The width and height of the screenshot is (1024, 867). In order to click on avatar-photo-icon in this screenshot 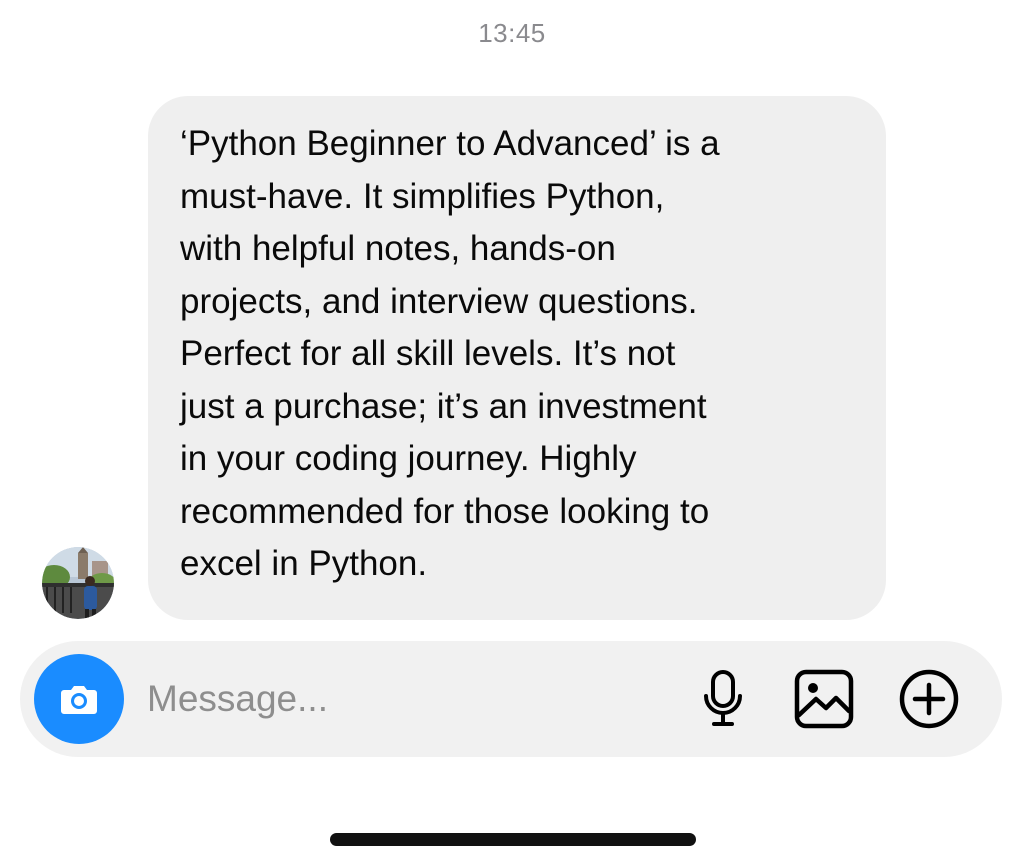, I will do `click(78, 583)`.